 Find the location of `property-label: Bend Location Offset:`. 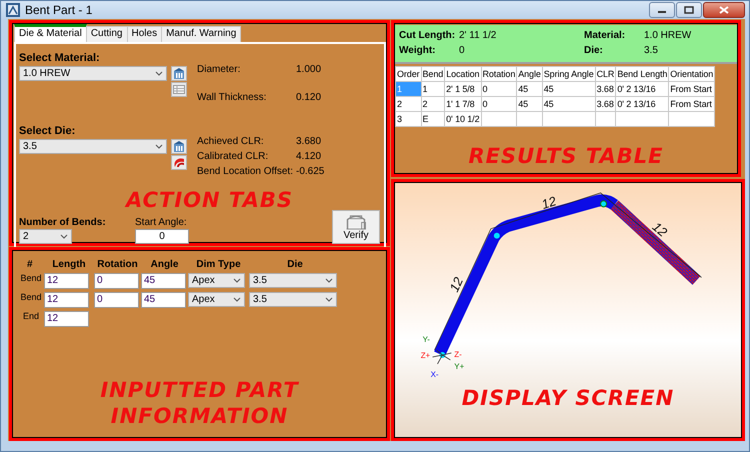

property-label: Bend Location Offset: is located at coordinates (245, 171).